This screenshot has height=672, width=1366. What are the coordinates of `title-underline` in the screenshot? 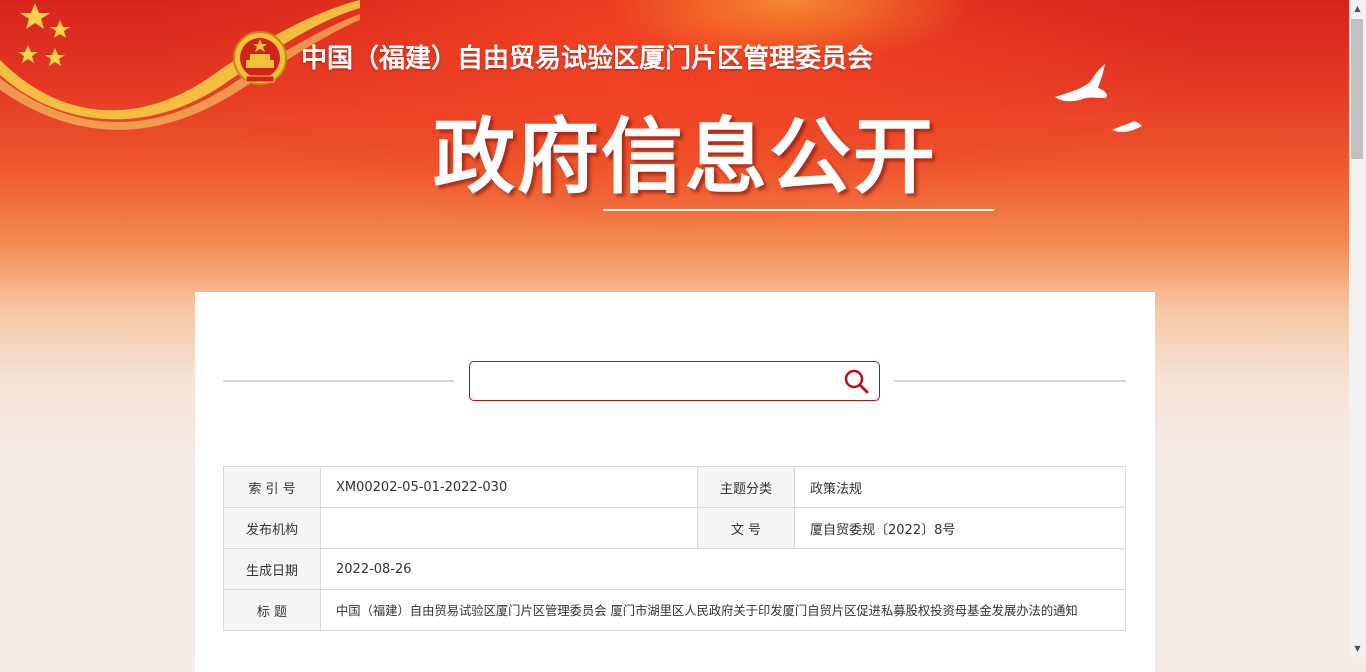 It's located at (798, 210).